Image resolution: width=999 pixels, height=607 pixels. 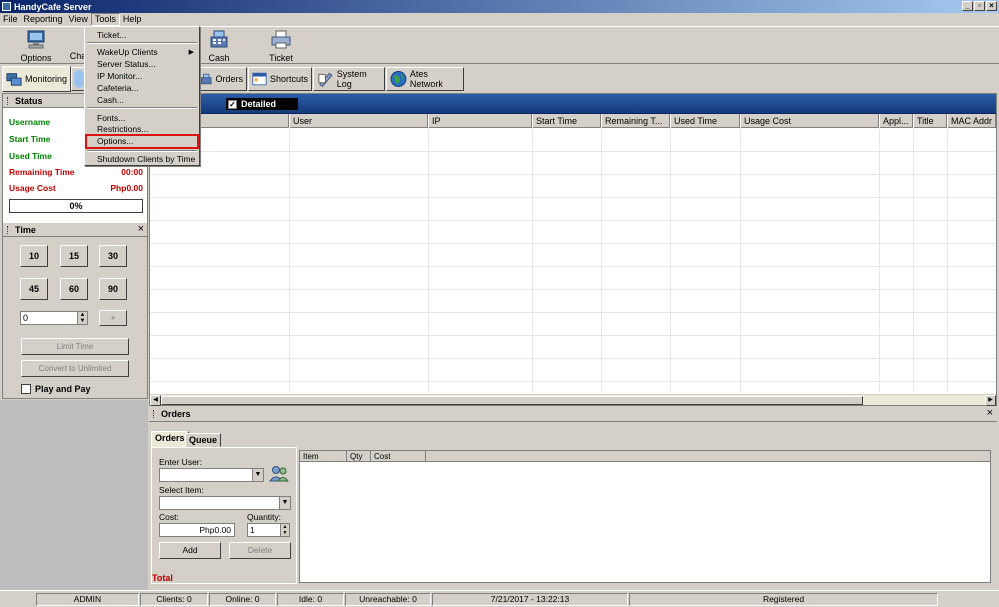 I want to click on scroll-right-icon: ▶, so click(x=990, y=400).